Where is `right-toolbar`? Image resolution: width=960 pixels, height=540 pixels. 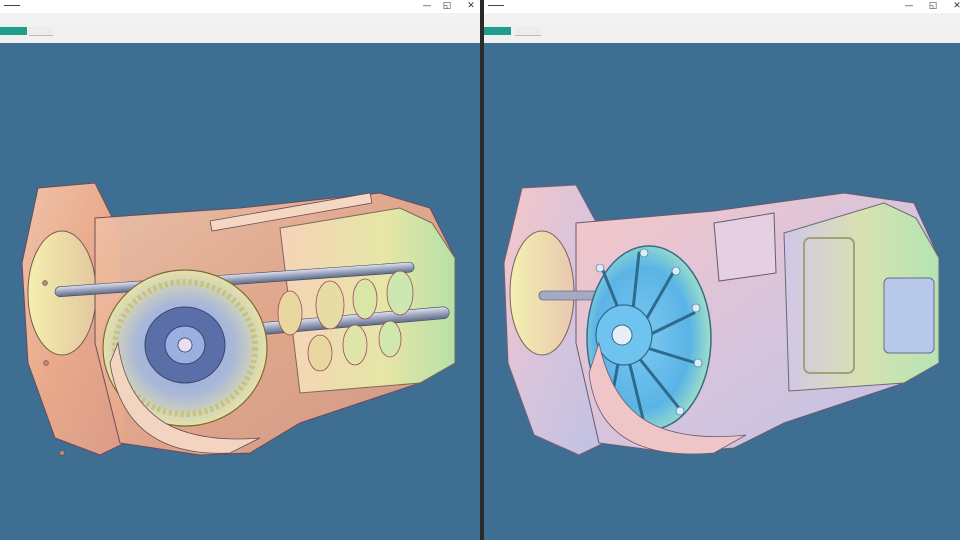 right-toolbar is located at coordinates (722, 19).